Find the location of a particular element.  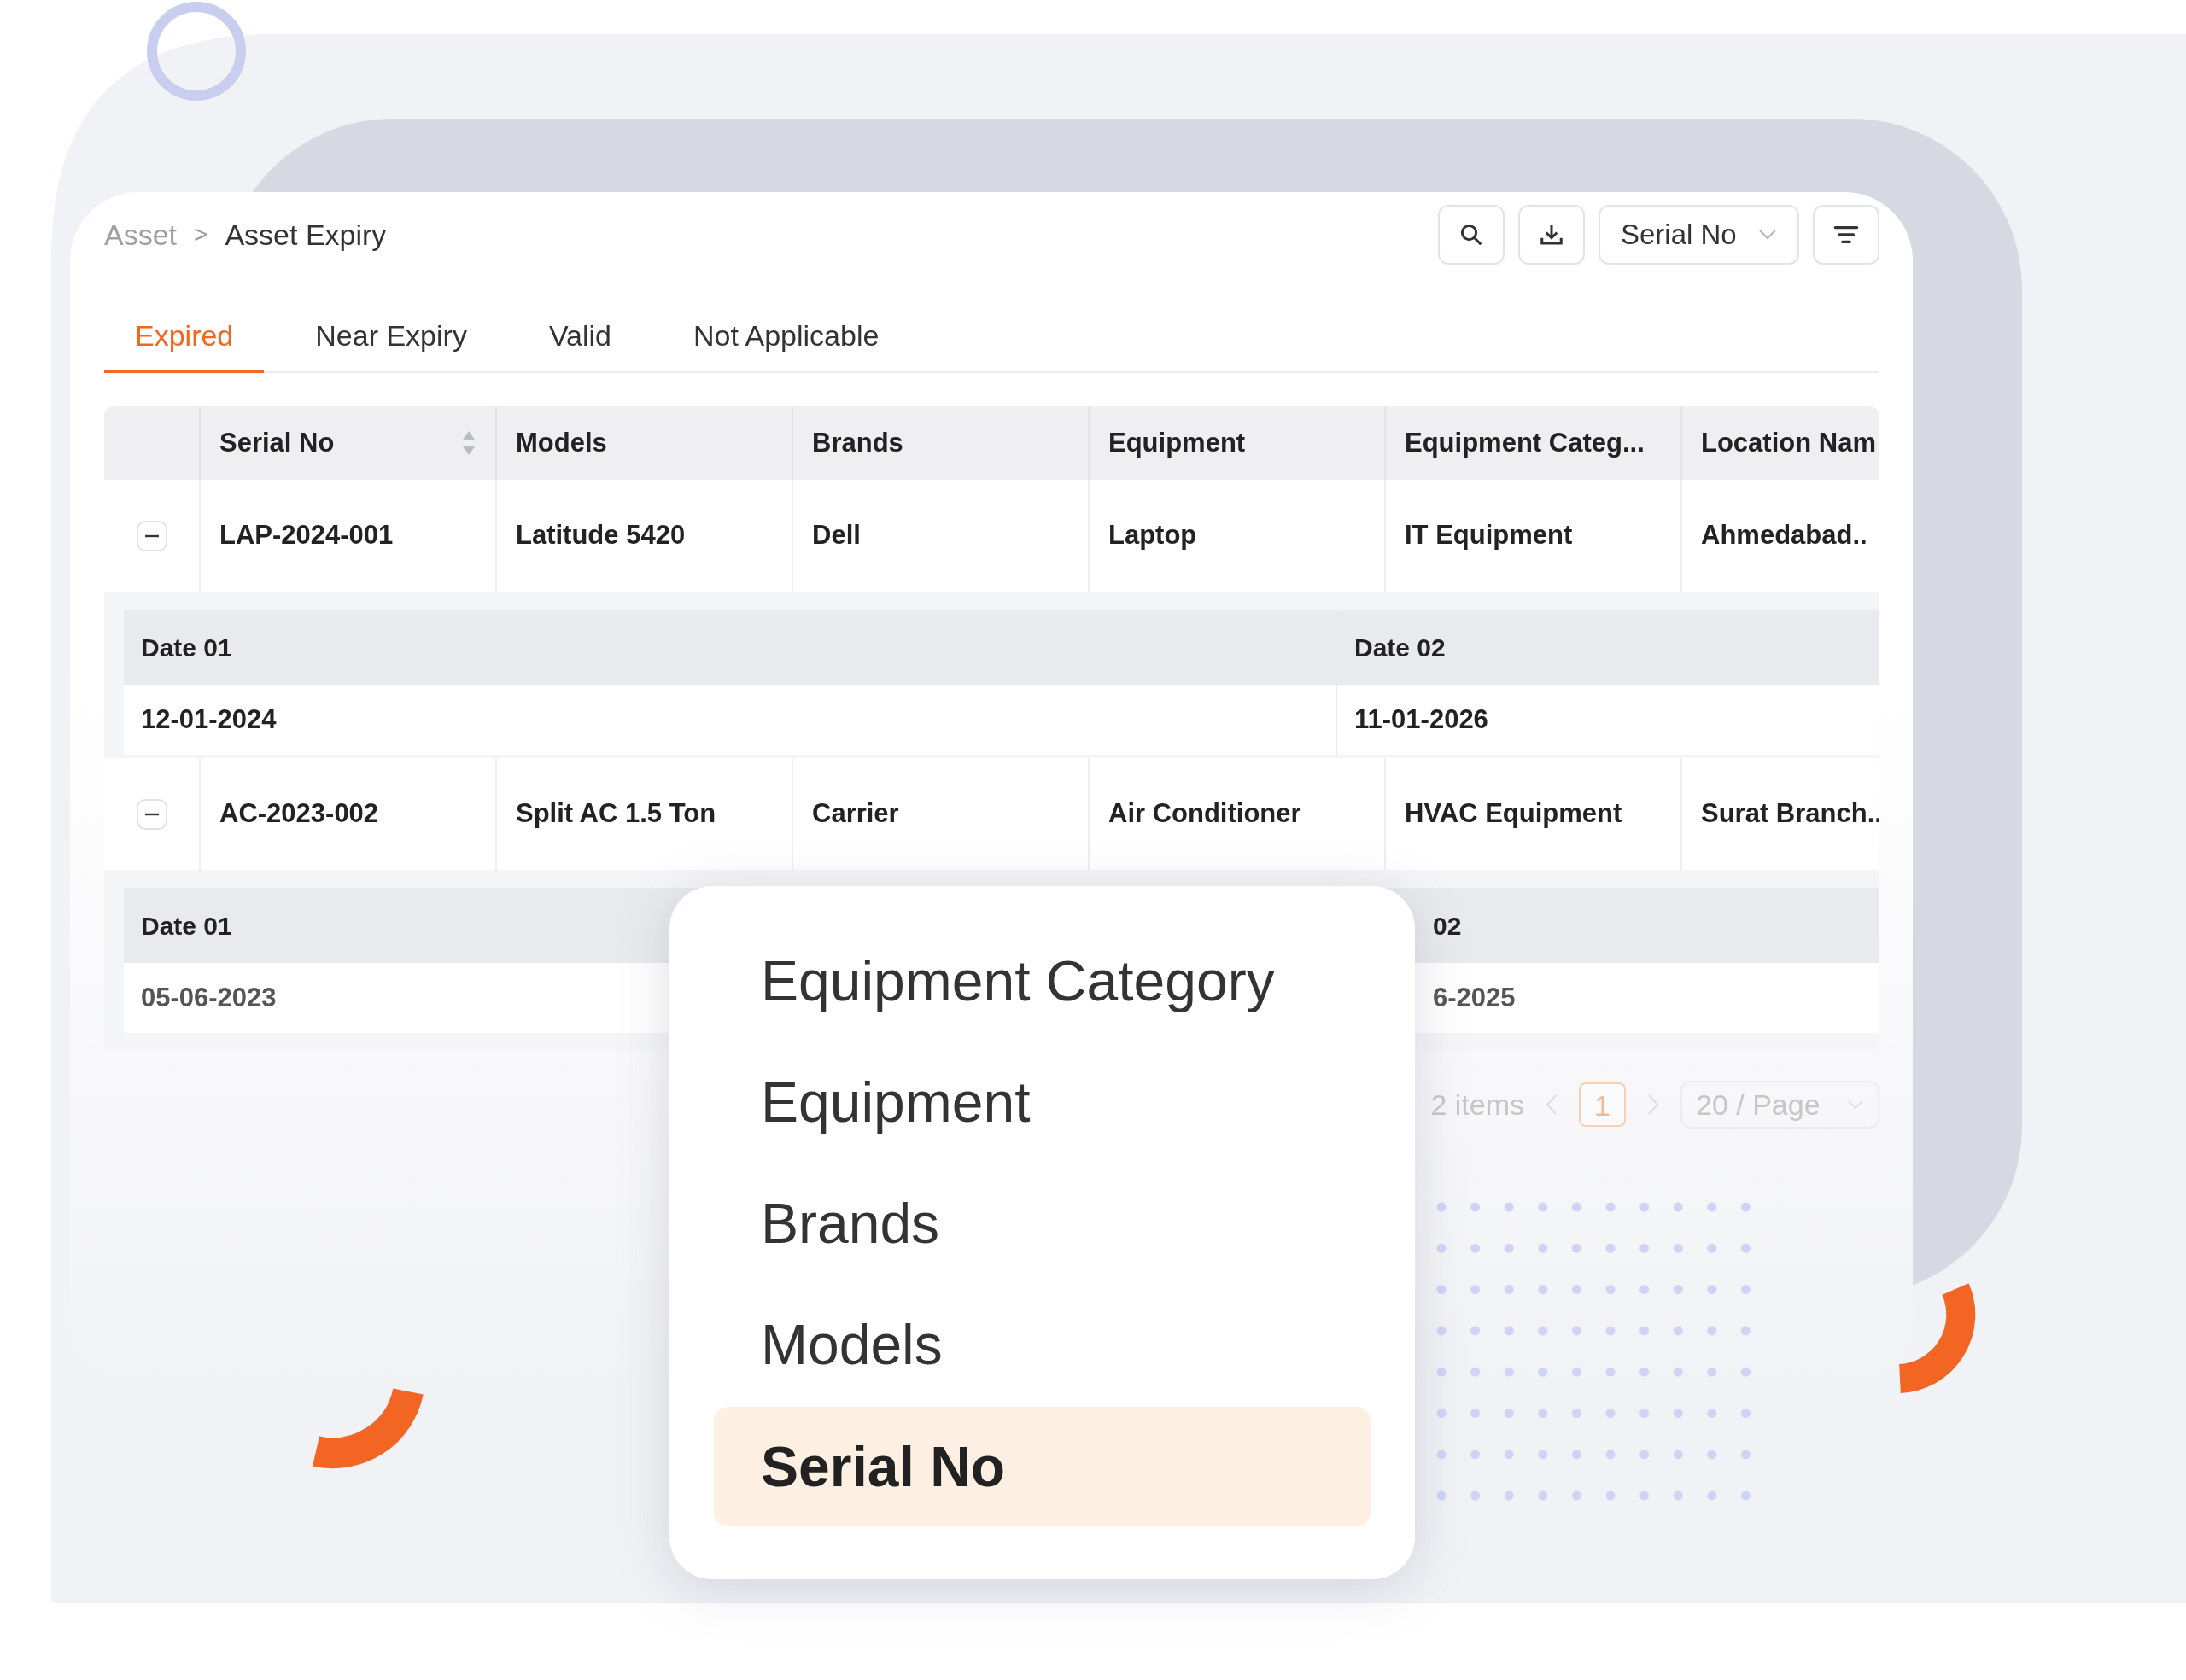

filter-button is located at coordinates (1846, 235).